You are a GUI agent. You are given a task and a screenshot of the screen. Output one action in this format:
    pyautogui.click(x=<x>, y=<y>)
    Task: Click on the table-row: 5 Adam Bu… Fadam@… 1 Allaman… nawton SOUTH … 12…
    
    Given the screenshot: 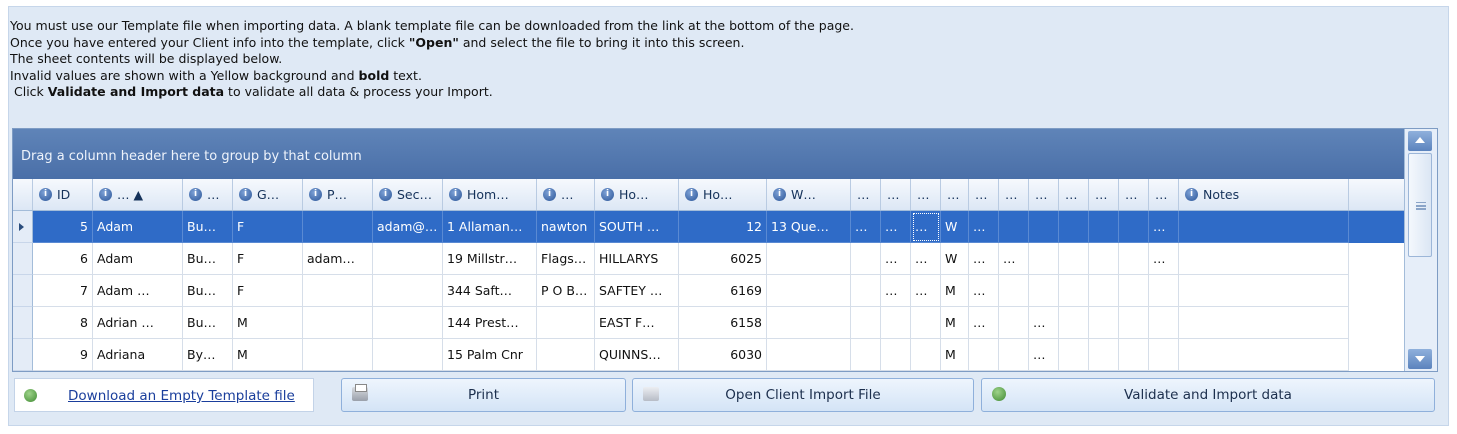 What is the action you would take?
    pyautogui.click(x=709, y=227)
    